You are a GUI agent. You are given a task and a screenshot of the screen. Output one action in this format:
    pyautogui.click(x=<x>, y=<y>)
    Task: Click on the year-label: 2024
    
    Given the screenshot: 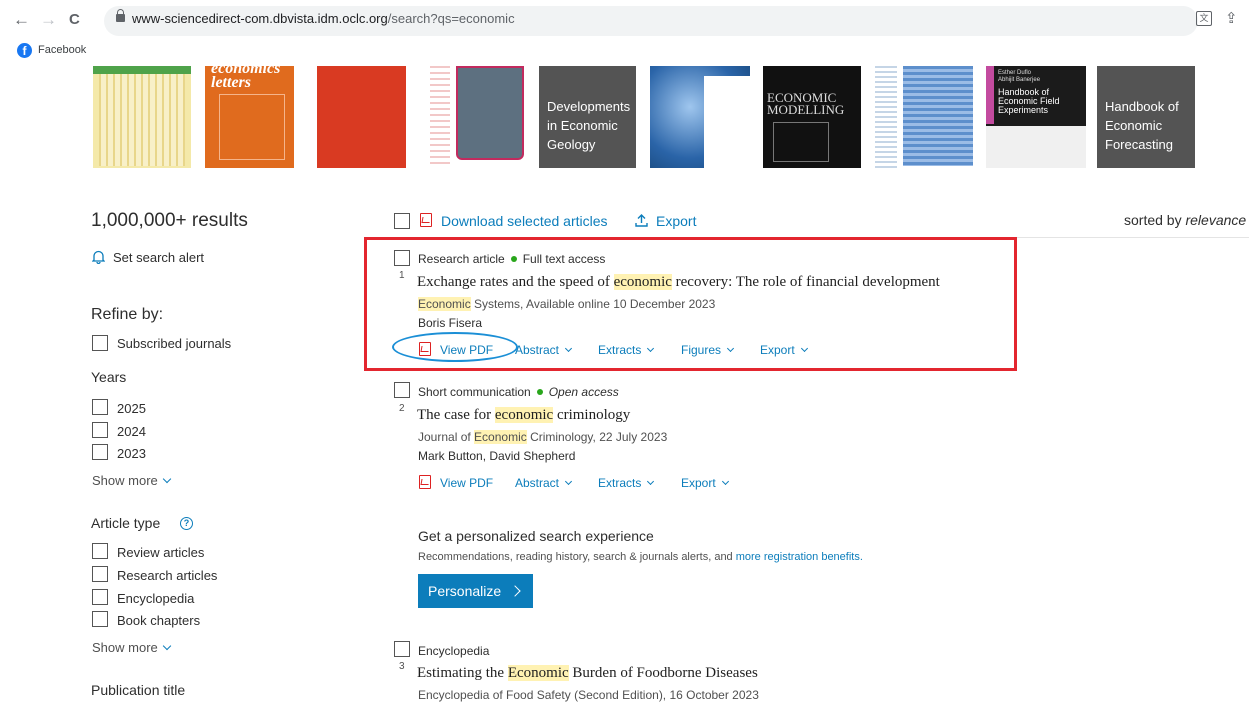 What is the action you would take?
    pyautogui.click(x=131, y=431)
    